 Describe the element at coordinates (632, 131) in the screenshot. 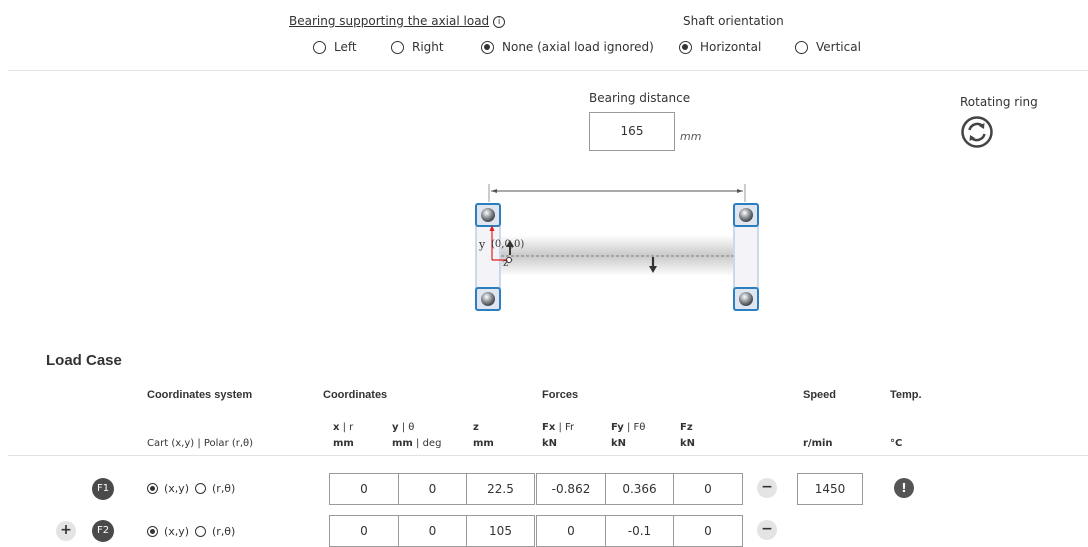

I see `bearing-distance-input: 165` at that location.